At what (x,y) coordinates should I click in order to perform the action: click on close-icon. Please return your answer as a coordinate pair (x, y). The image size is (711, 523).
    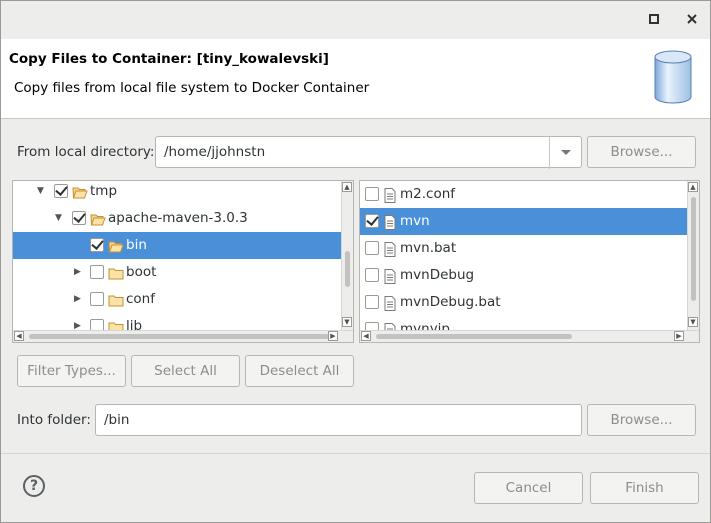
    Looking at the image, I should click on (692, 20).